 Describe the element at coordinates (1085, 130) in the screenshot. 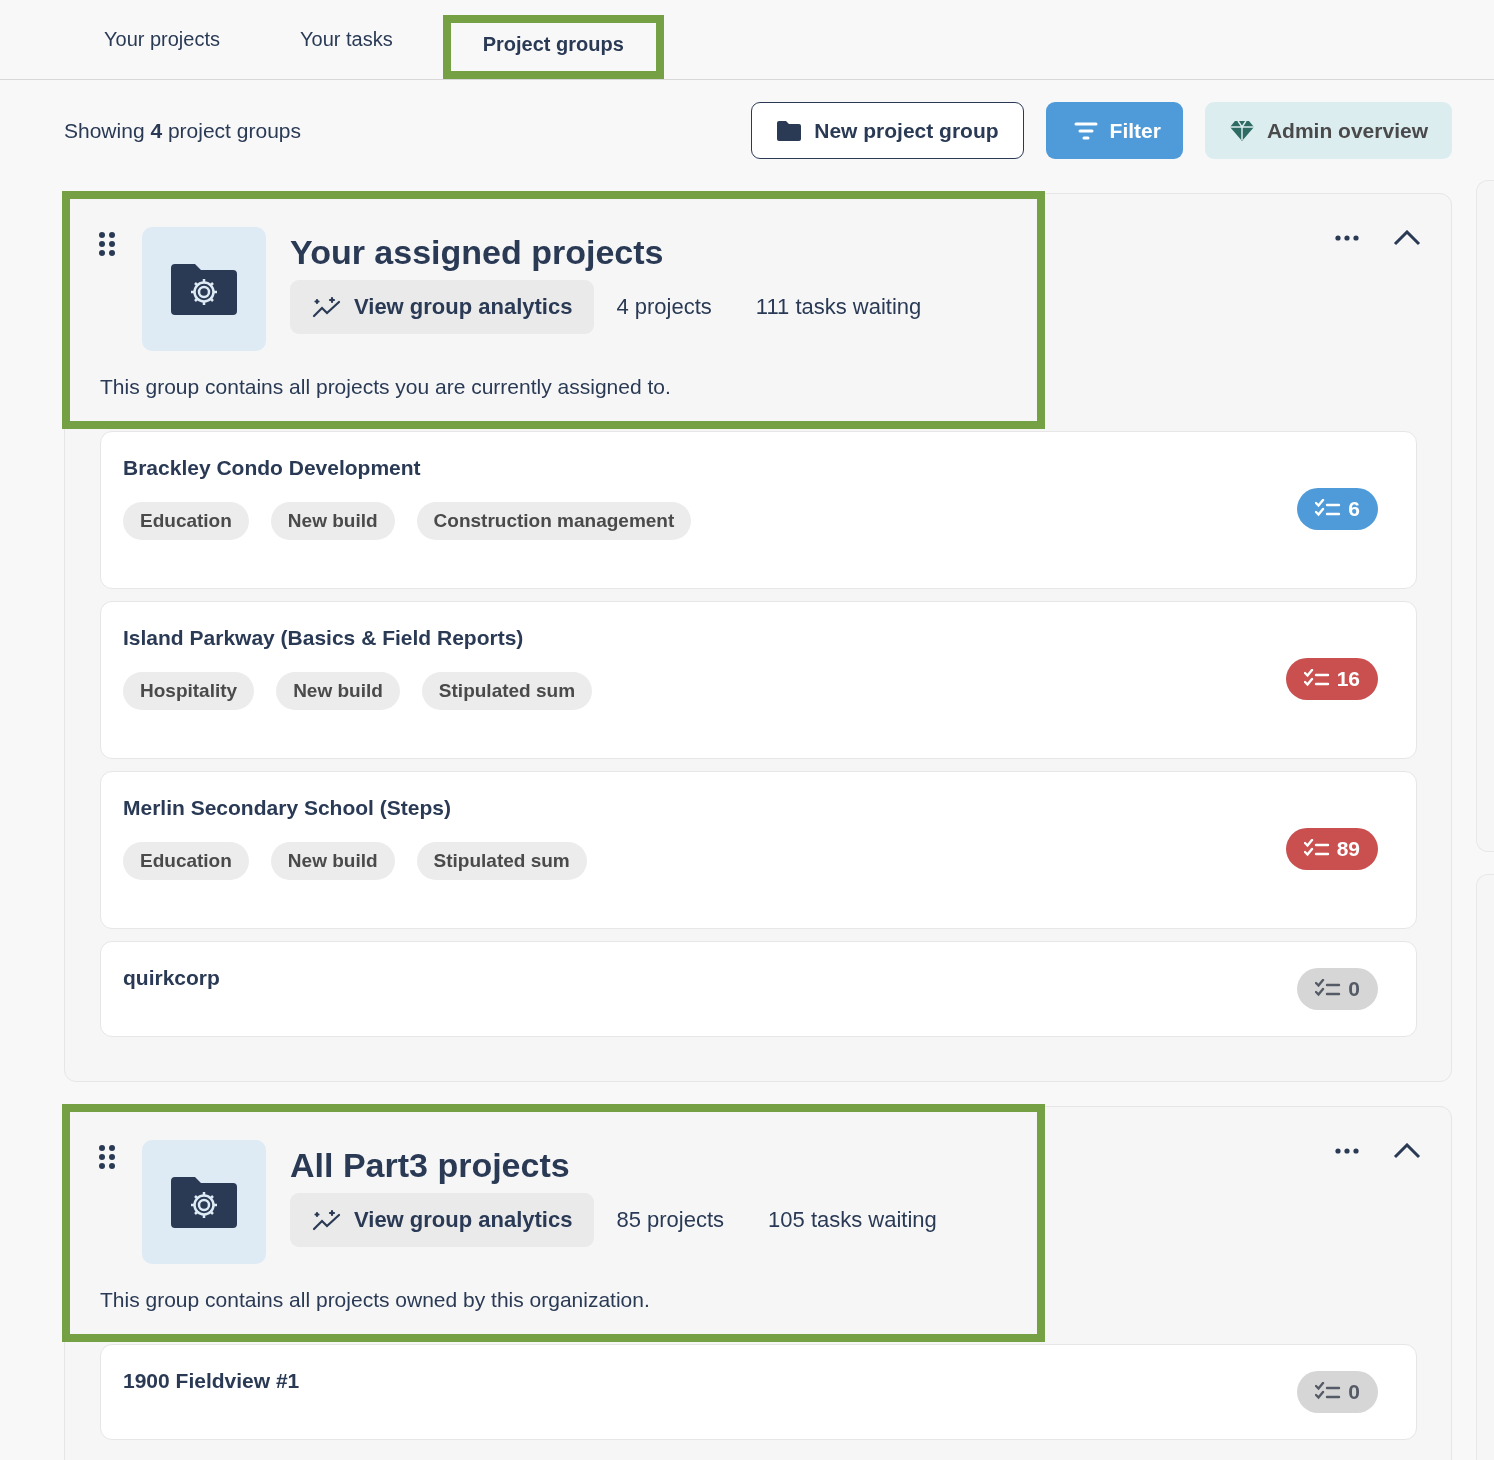

I see `filter-icon` at that location.